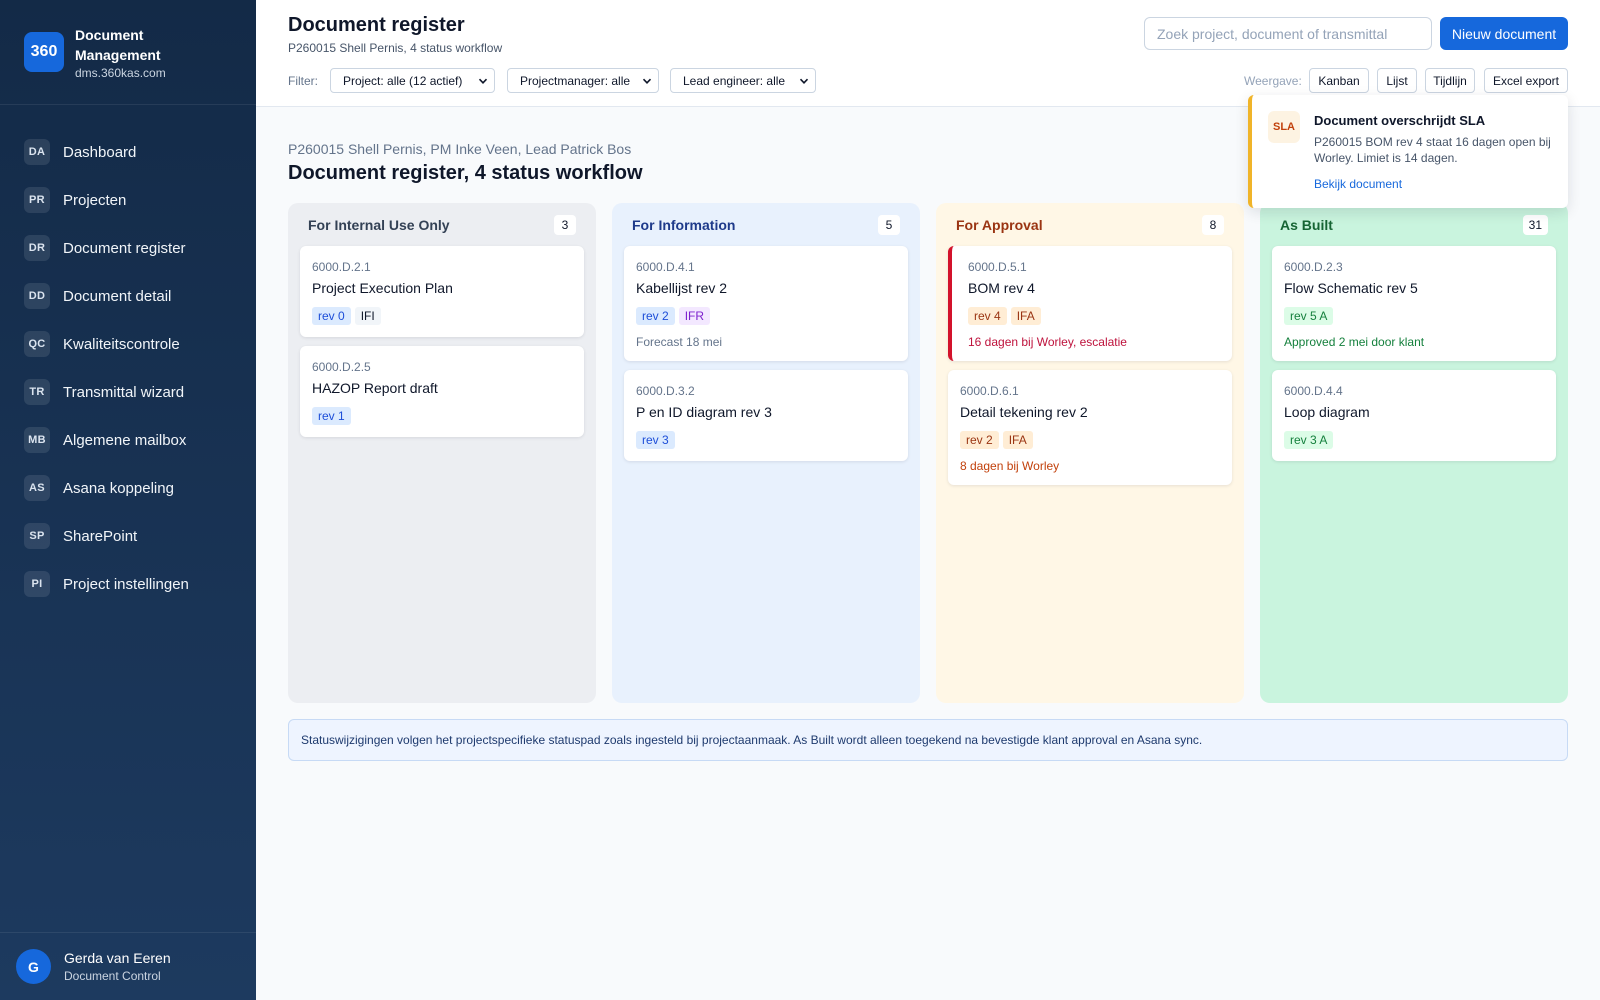  I want to click on view-kanban-button: Kanban, so click(1339, 80).